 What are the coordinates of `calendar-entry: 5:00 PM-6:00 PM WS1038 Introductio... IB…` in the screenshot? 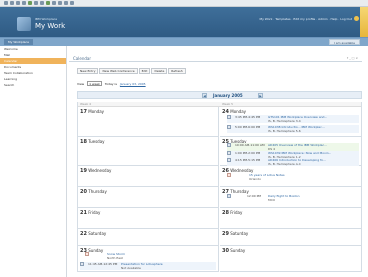 It's located at (293, 129).